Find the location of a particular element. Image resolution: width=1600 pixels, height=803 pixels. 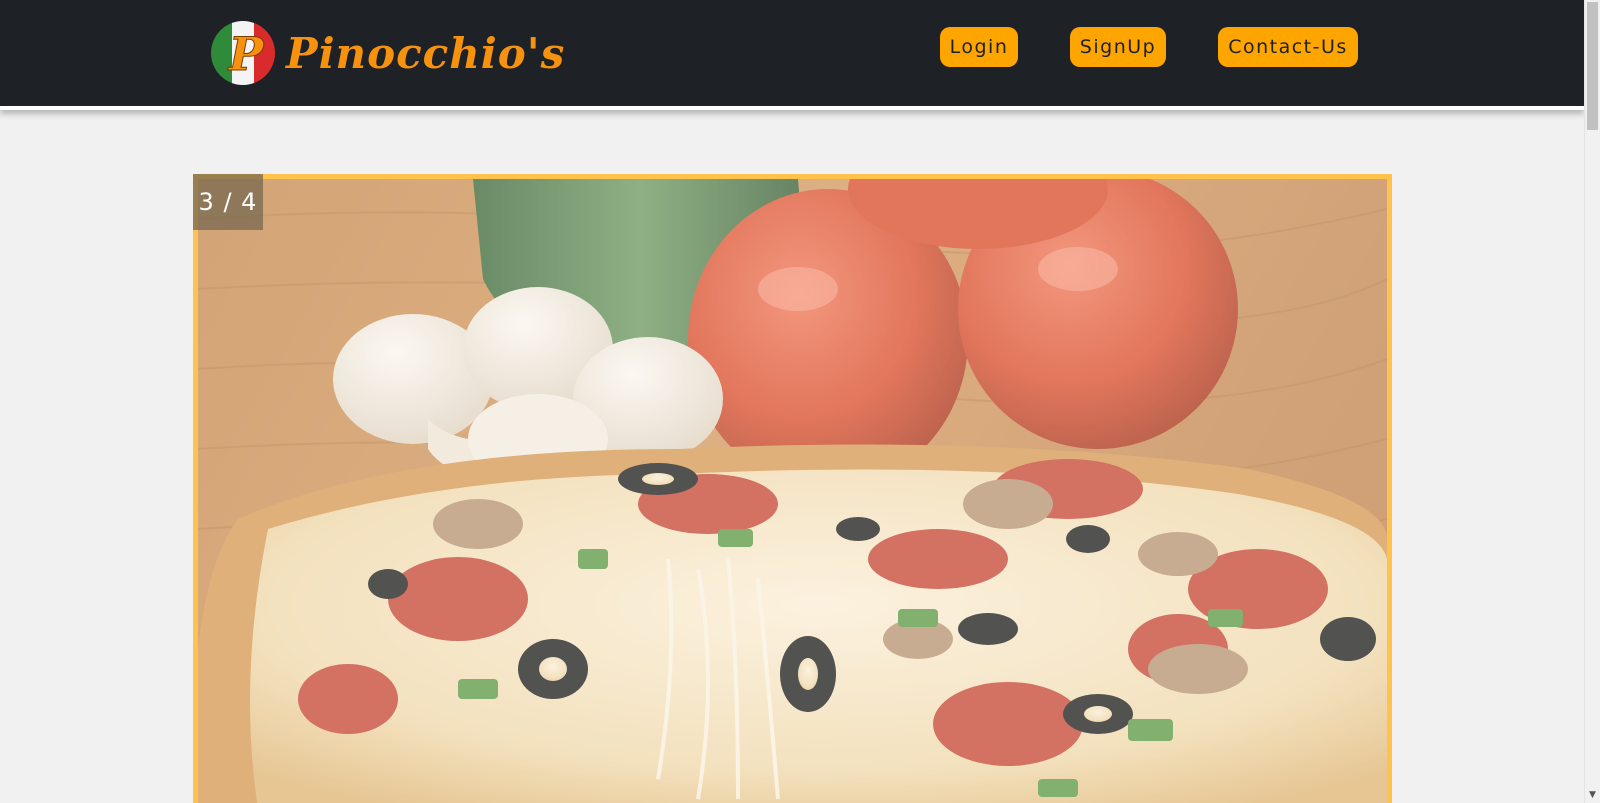

login-button: Login is located at coordinates (979, 47).